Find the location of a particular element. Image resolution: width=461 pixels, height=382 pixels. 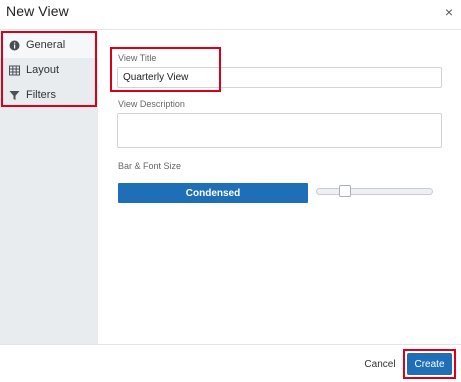

cancel-button: Cancel is located at coordinates (380, 365).